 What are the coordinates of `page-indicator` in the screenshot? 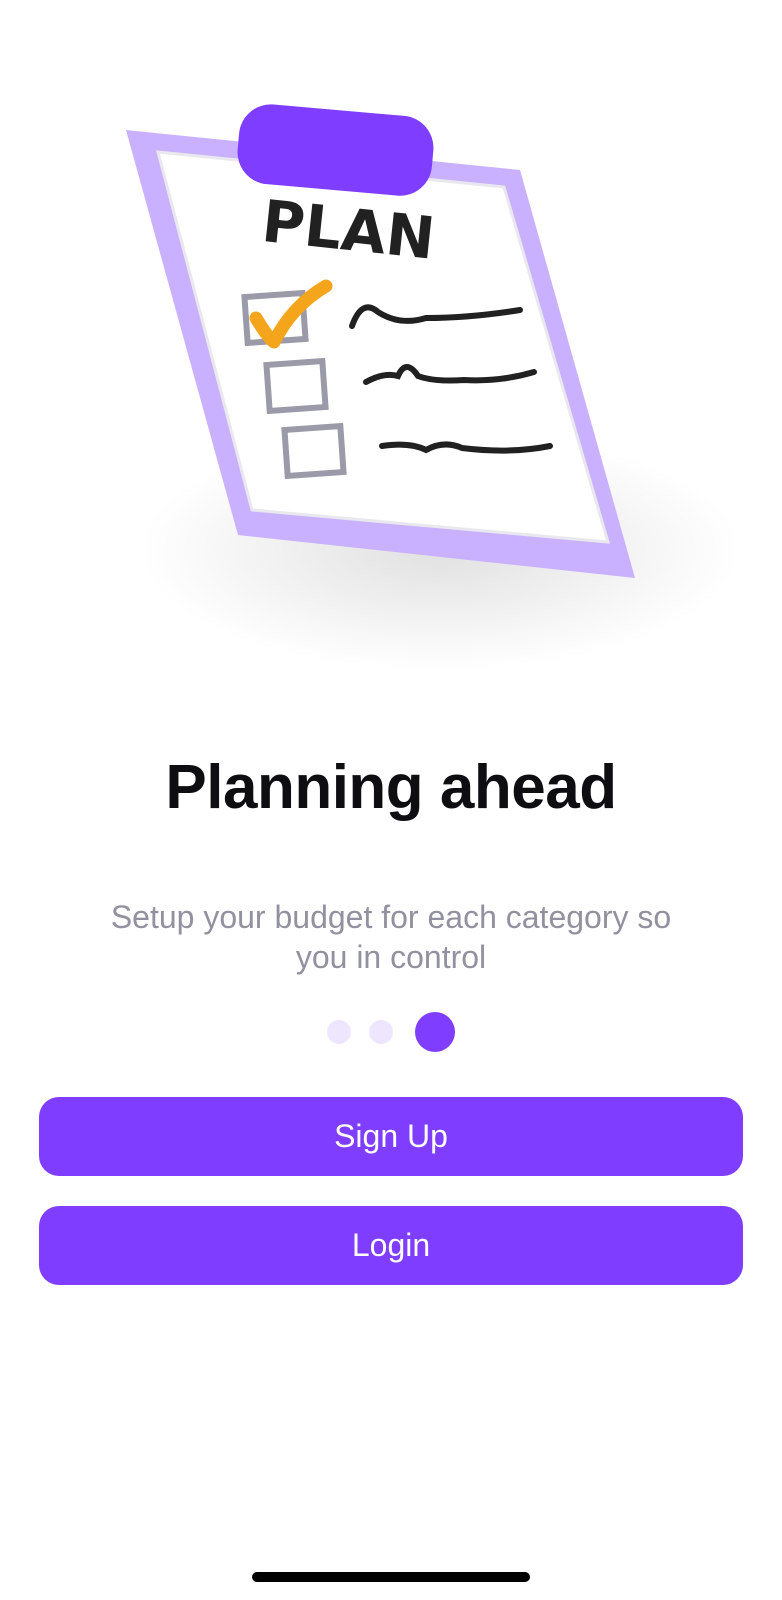 It's located at (391, 1032).